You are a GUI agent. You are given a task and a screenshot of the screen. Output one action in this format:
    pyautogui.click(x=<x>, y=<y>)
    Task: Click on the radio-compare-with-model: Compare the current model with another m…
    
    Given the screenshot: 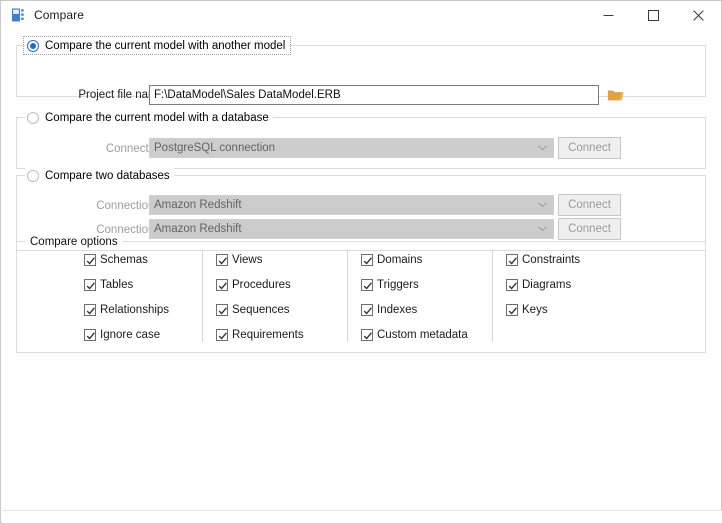 What is the action you would take?
    pyautogui.click(x=157, y=45)
    